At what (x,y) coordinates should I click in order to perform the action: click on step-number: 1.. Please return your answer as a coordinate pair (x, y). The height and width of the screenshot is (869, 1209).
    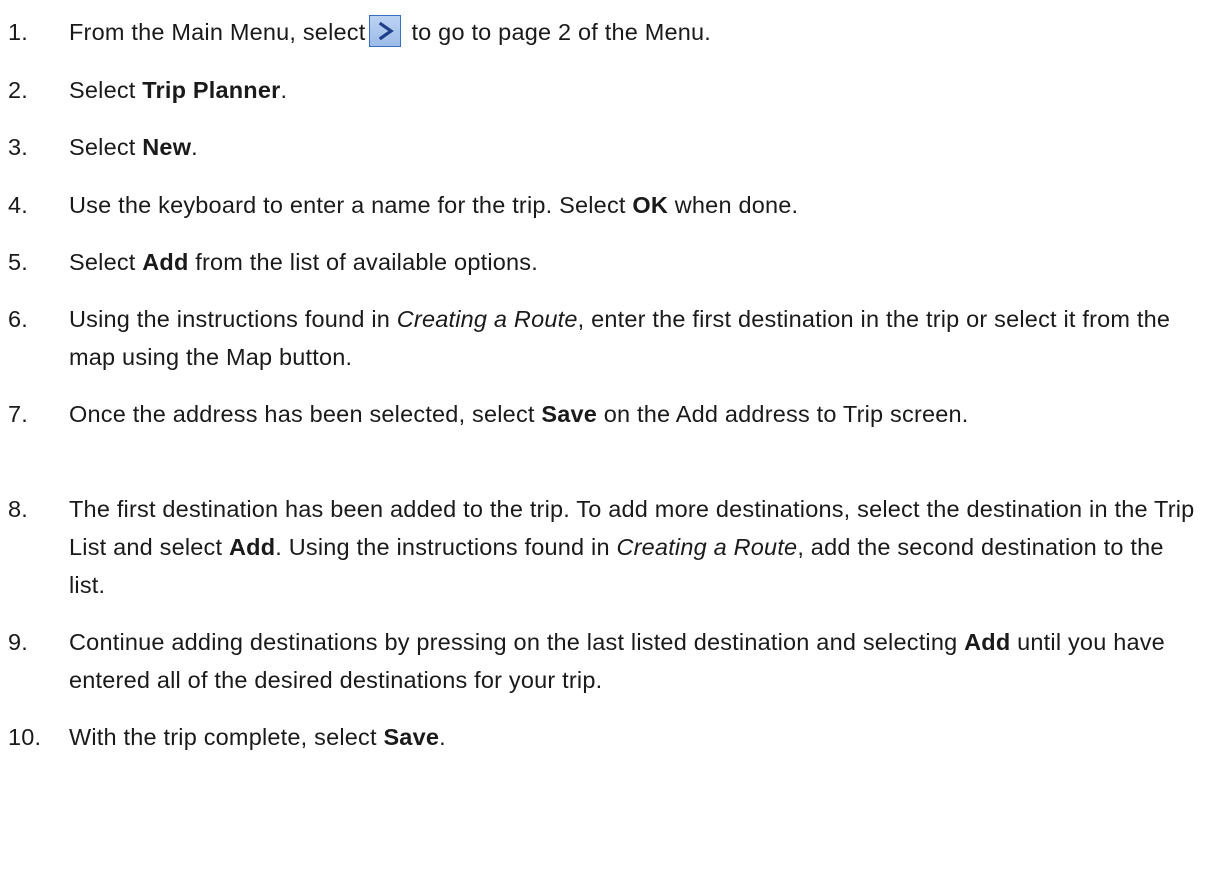
    Looking at the image, I should click on (18, 32).